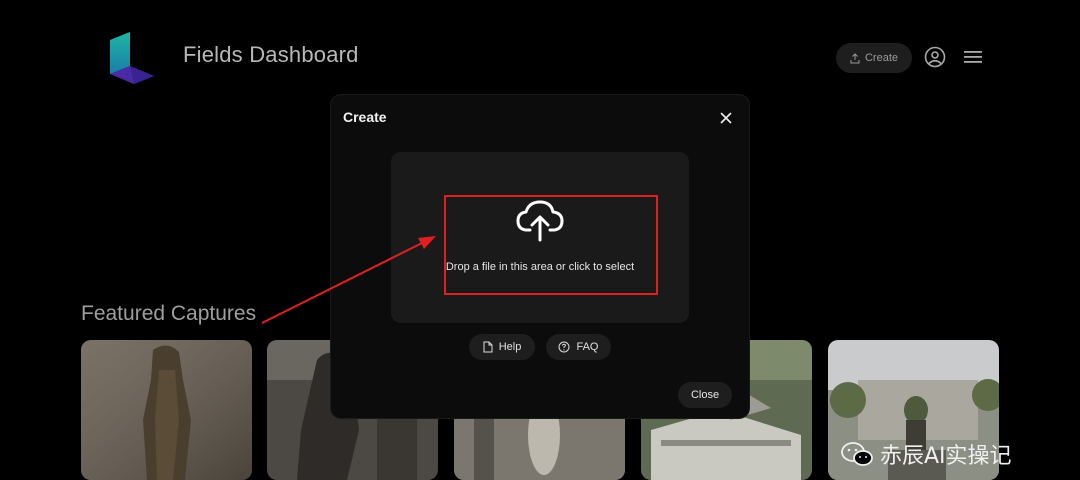 This screenshot has height=480, width=1080. What do you see at coordinates (132, 58) in the screenshot?
I see `fields-logo` at bounding box center [132, 58].